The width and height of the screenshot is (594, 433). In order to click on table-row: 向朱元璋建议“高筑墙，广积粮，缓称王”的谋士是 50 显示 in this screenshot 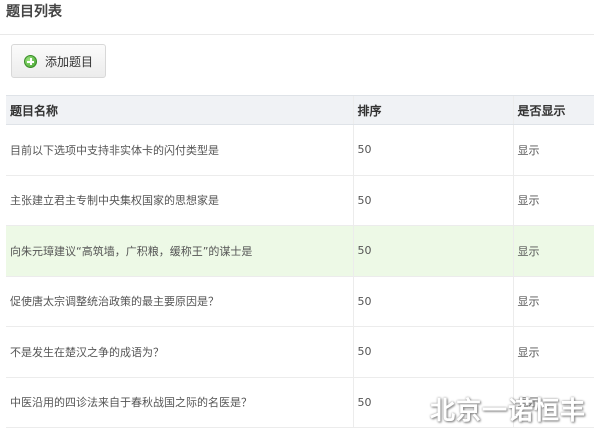, I will do `click(300, 251)`.